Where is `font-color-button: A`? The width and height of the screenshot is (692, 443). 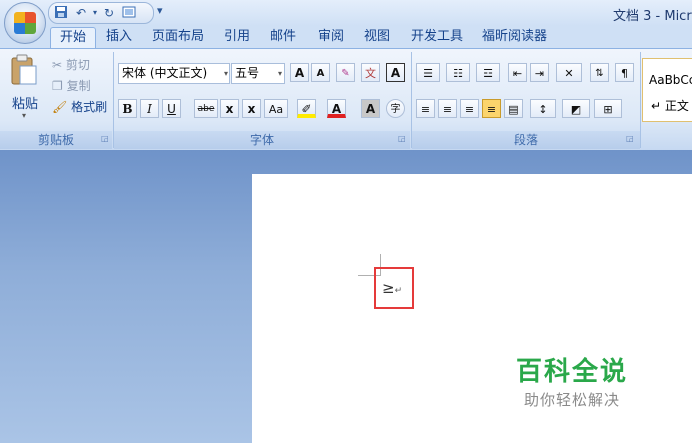
font-color-button: A is located at coordinates (336, 108).